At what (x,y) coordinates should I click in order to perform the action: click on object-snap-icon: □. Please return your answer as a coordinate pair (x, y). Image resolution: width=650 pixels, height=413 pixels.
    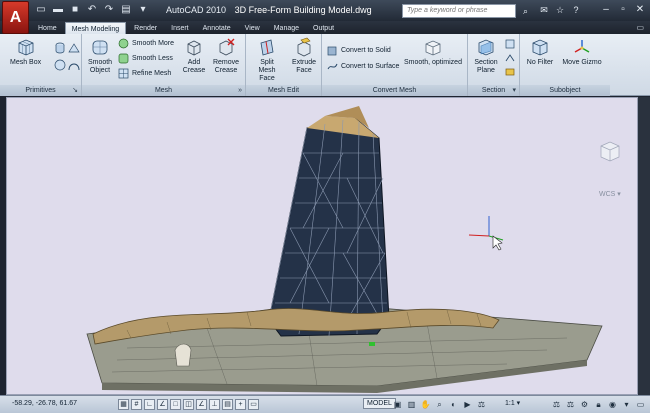
    Looking at the image, I should click on (175, 404).